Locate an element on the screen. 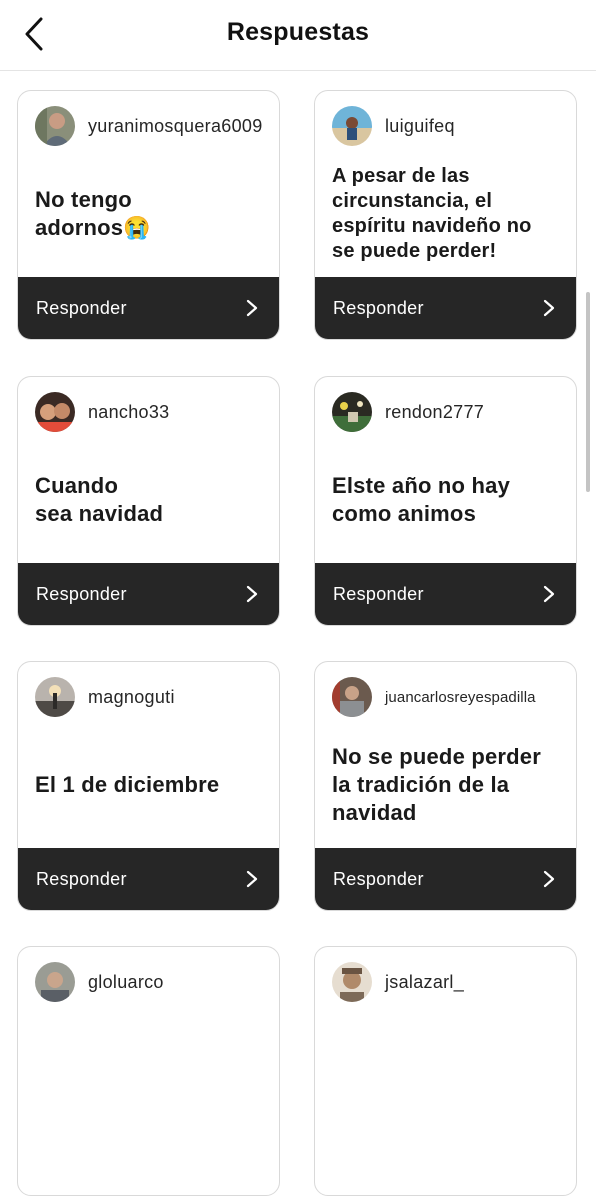 The image size is (596, 1196). reply-card: nancho33 Cuando sea navidad Responder is located at coordinates (148, 501).